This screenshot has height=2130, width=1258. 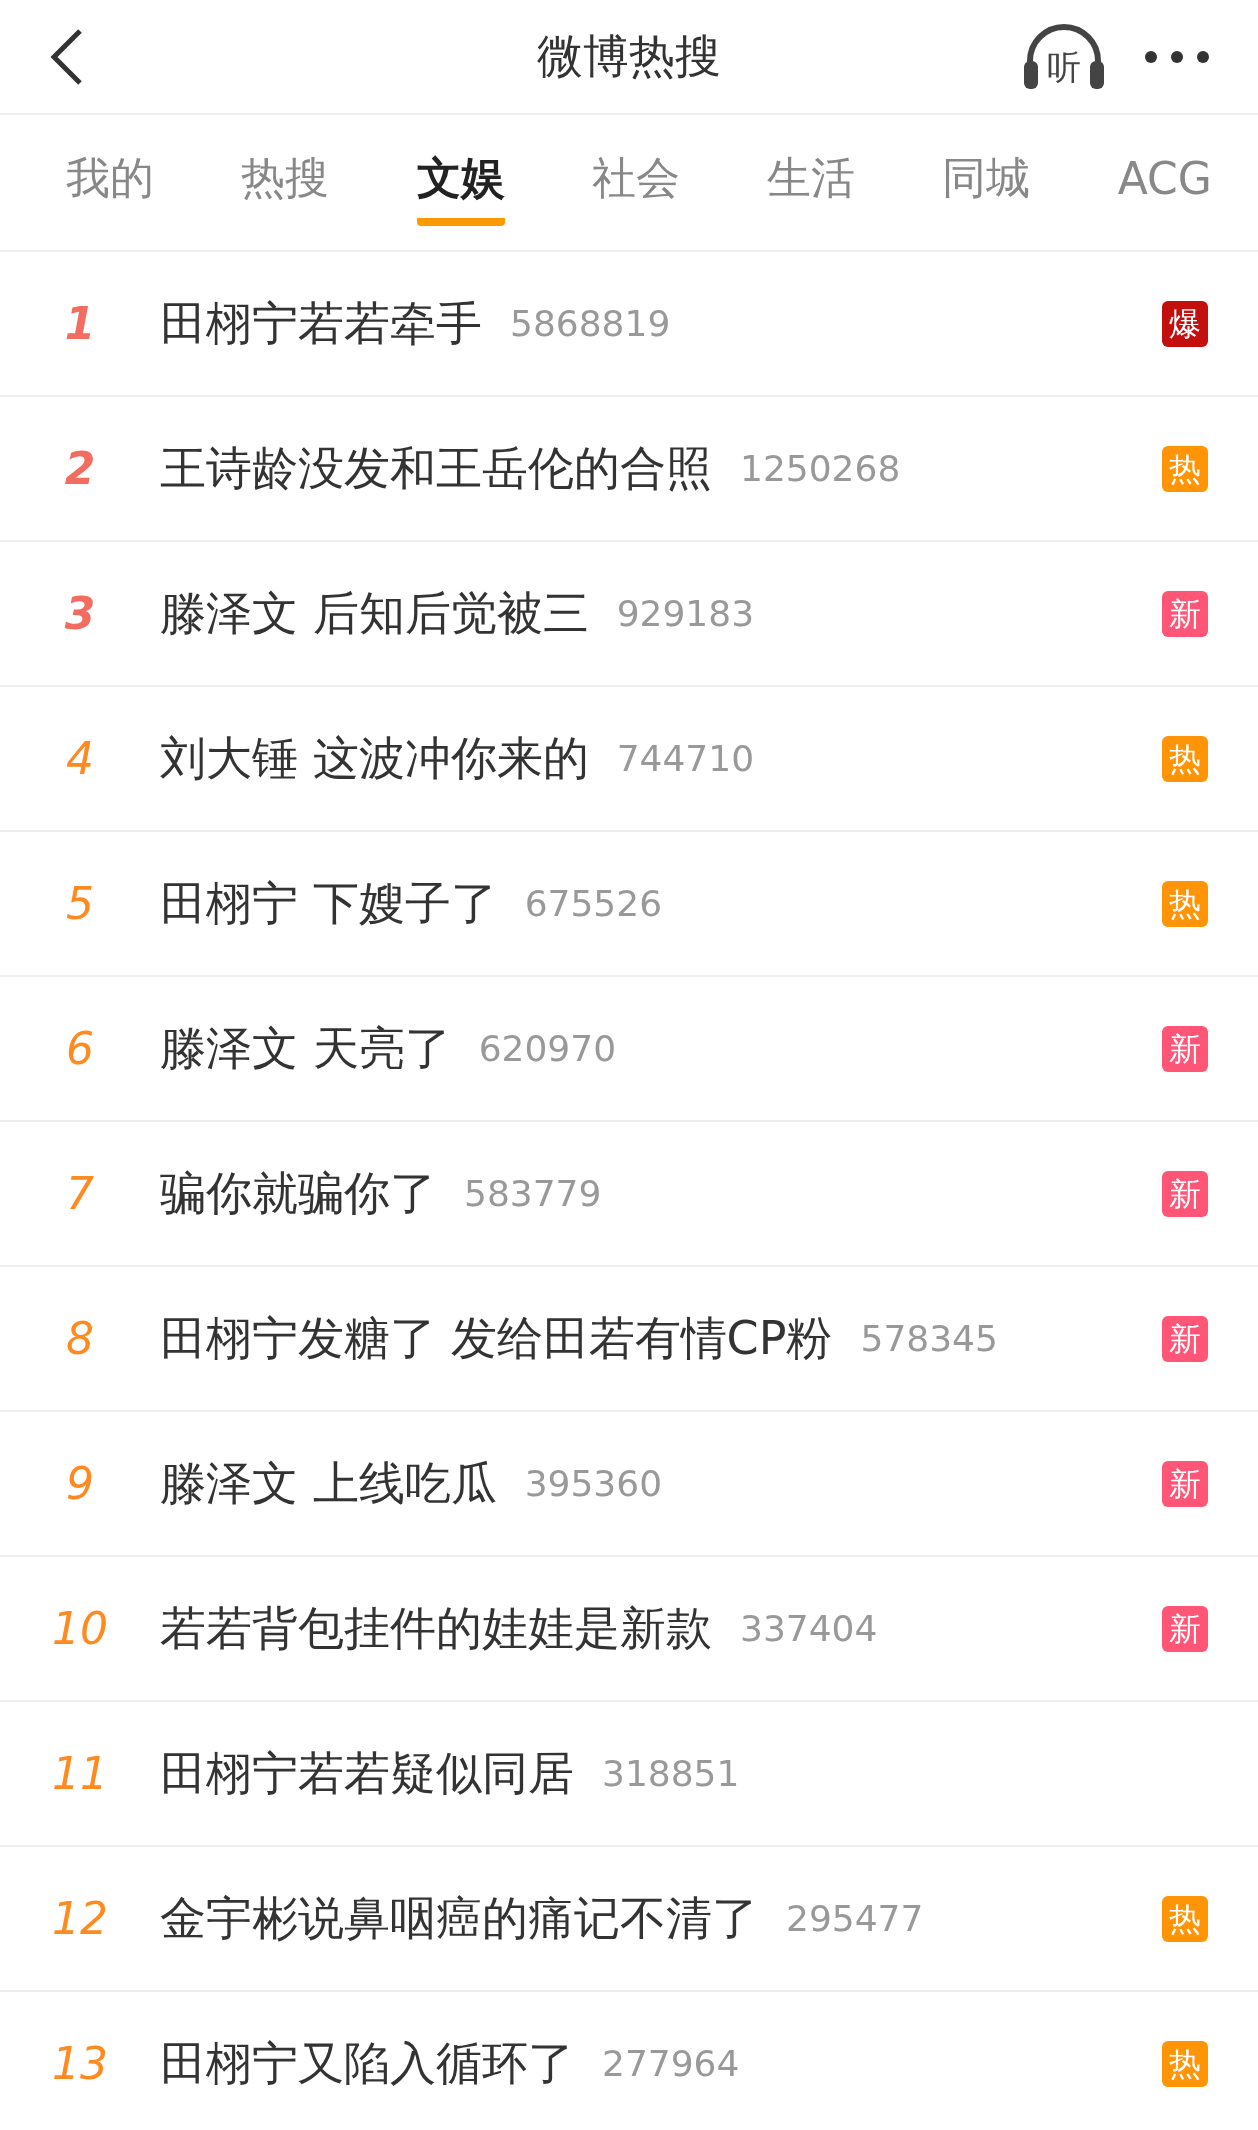 I want to click on category-tab: 文娱, so click(x=460, y=182).